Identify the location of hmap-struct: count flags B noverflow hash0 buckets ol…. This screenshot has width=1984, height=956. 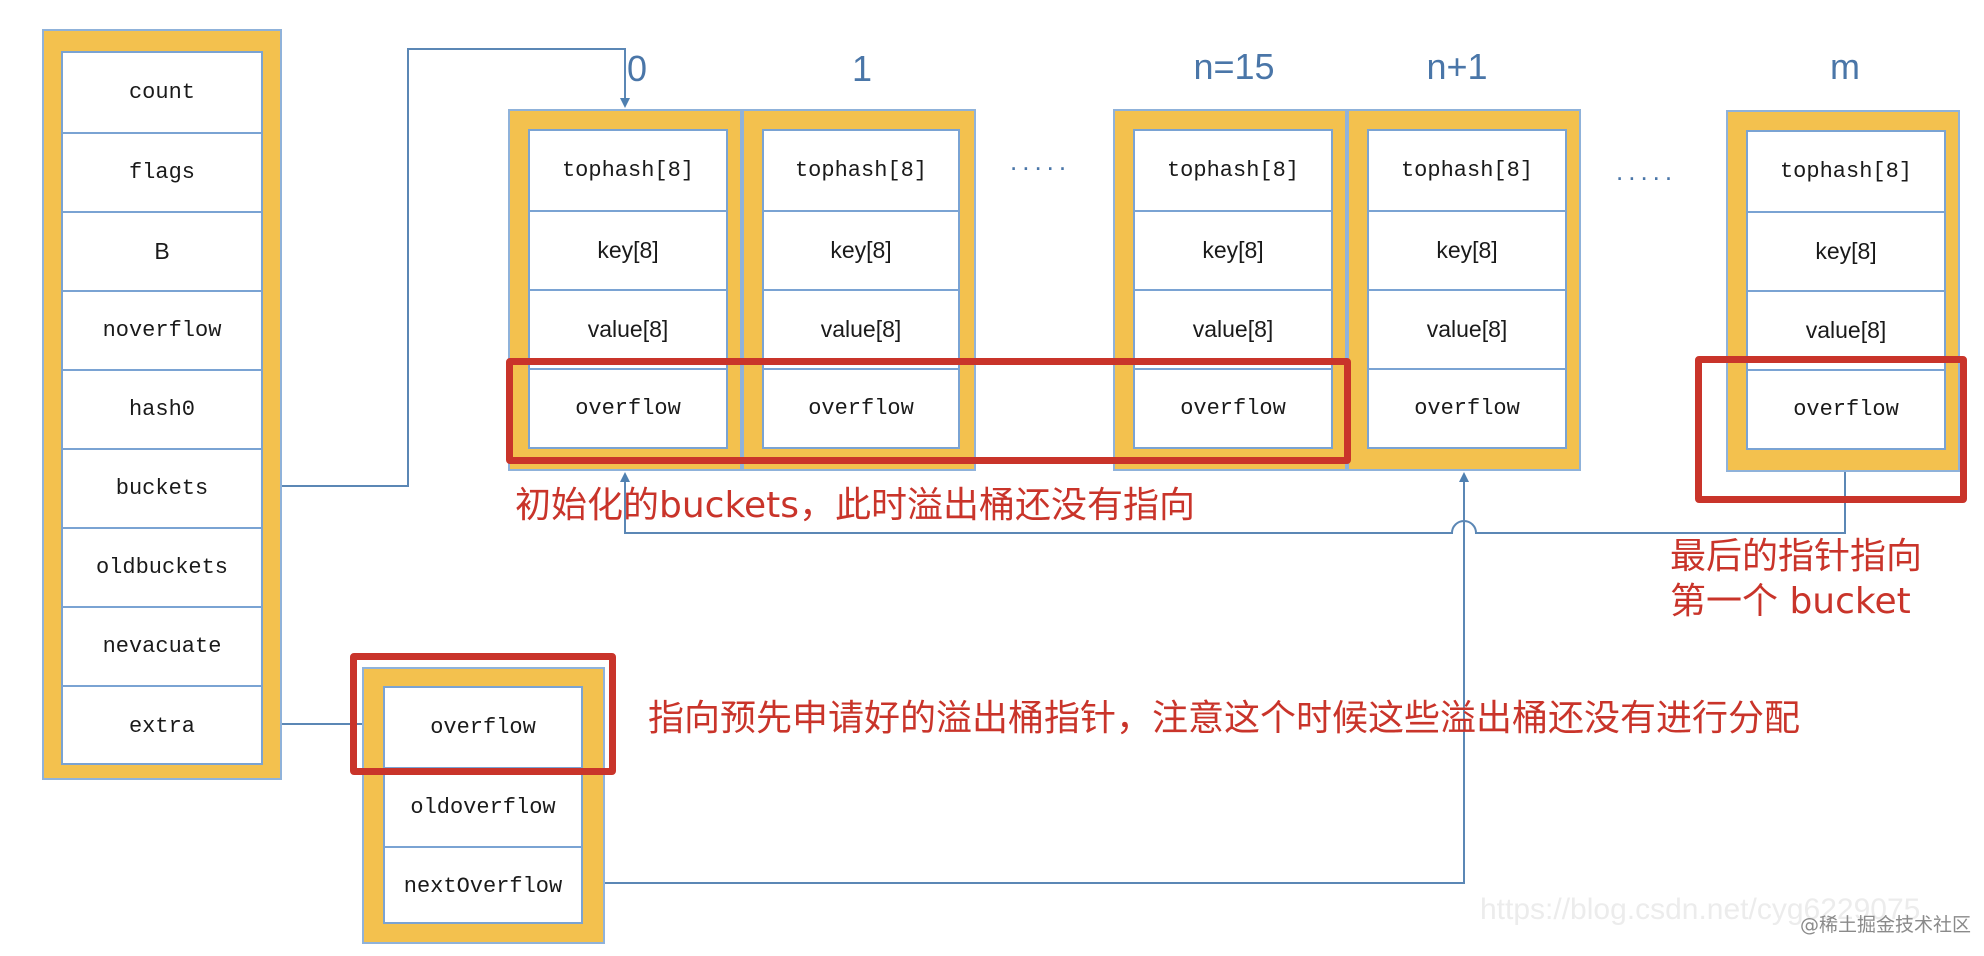
(162, 404).